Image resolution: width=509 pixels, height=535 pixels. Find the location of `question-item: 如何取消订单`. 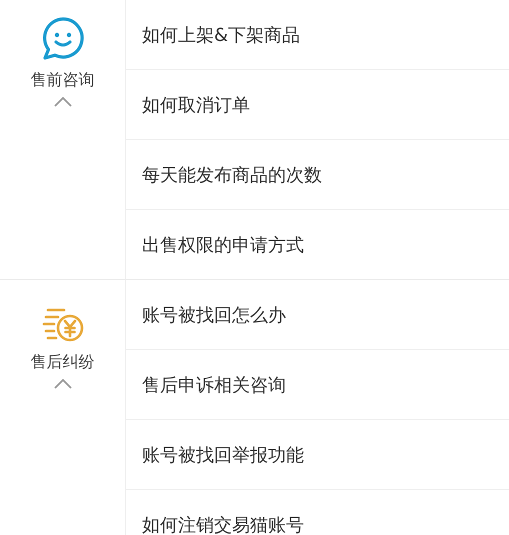

question-item: 如何取消订单 is located at coordinates (317, 105).